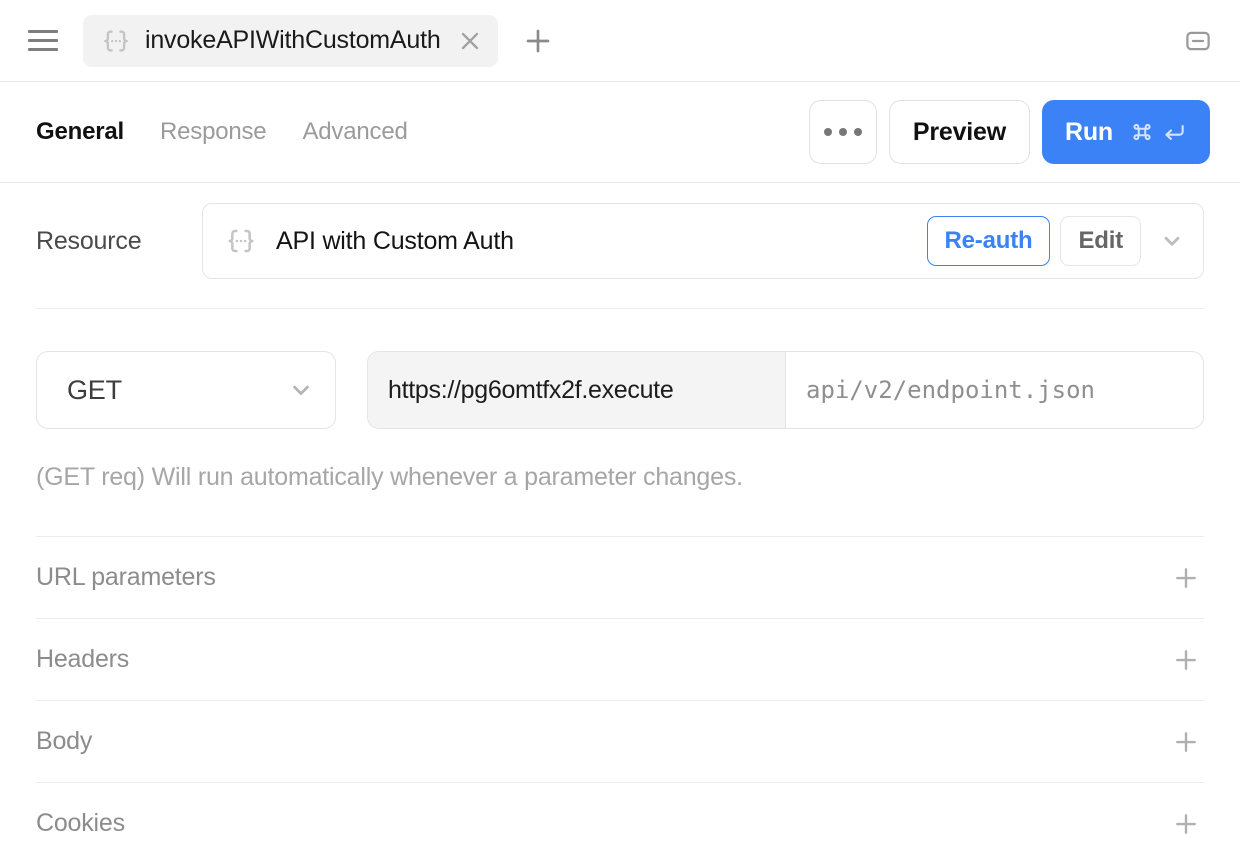  Describe the element at coordinates (620, 132) in the screenshot. I see `toolbar: General Response Advanced Preview Run` at that location.